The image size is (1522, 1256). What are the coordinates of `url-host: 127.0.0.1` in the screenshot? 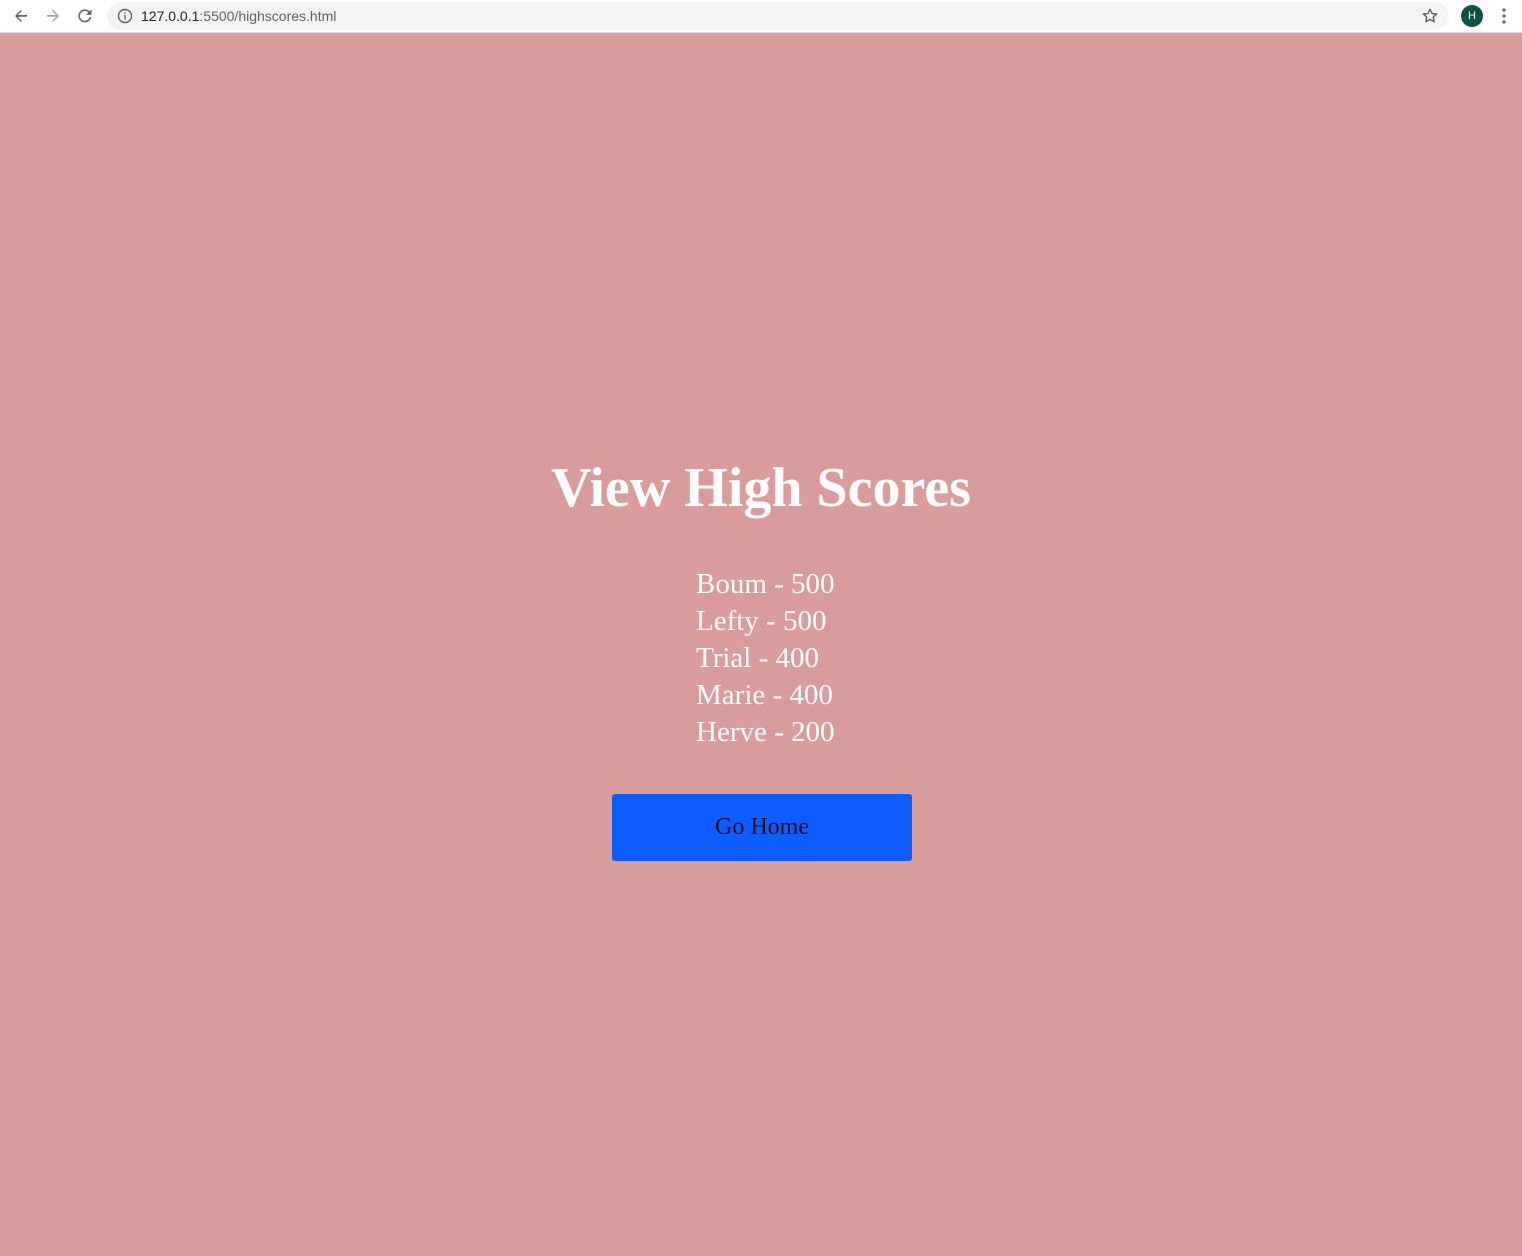 It's located at (170, 16).